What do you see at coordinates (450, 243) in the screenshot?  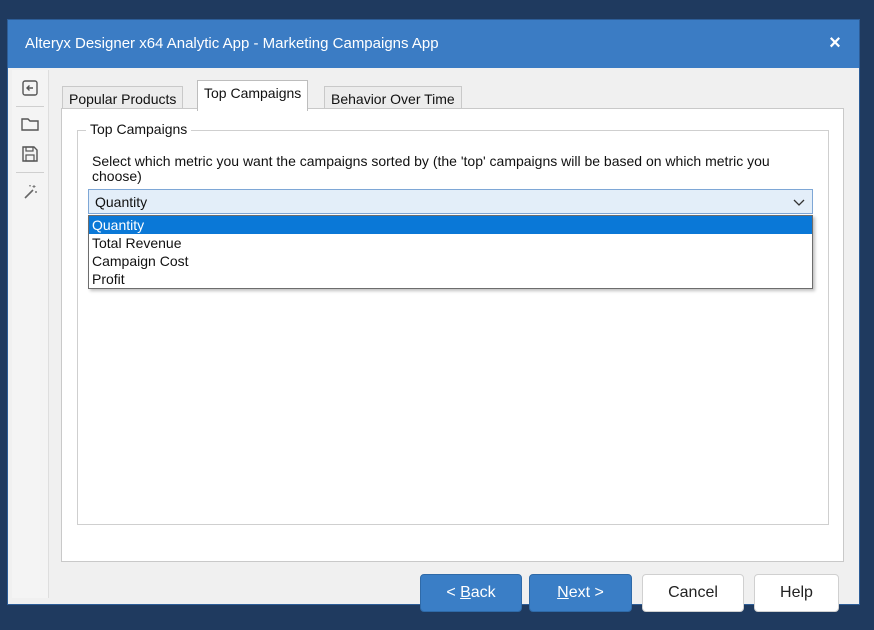 I see `dropdown-option-total-revenue: Total Revenue` at bounding box center [450, 243].